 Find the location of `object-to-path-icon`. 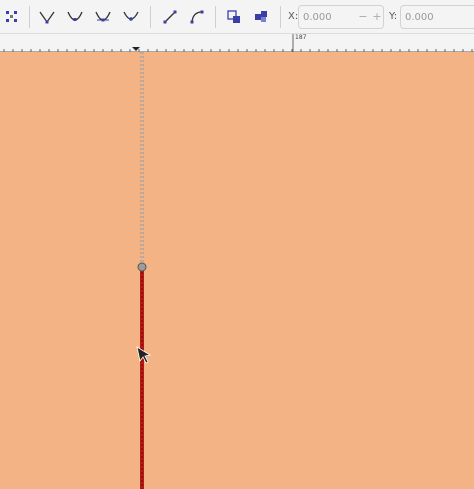

object-to-path-icon is located at coordinates (233, 16).